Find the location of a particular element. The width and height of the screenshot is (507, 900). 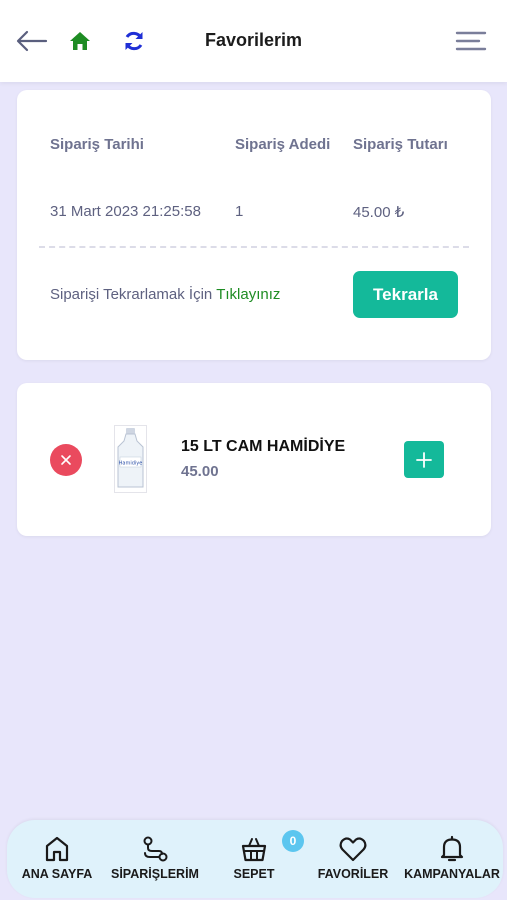

basket-icon is located at coordinates (254, 849).